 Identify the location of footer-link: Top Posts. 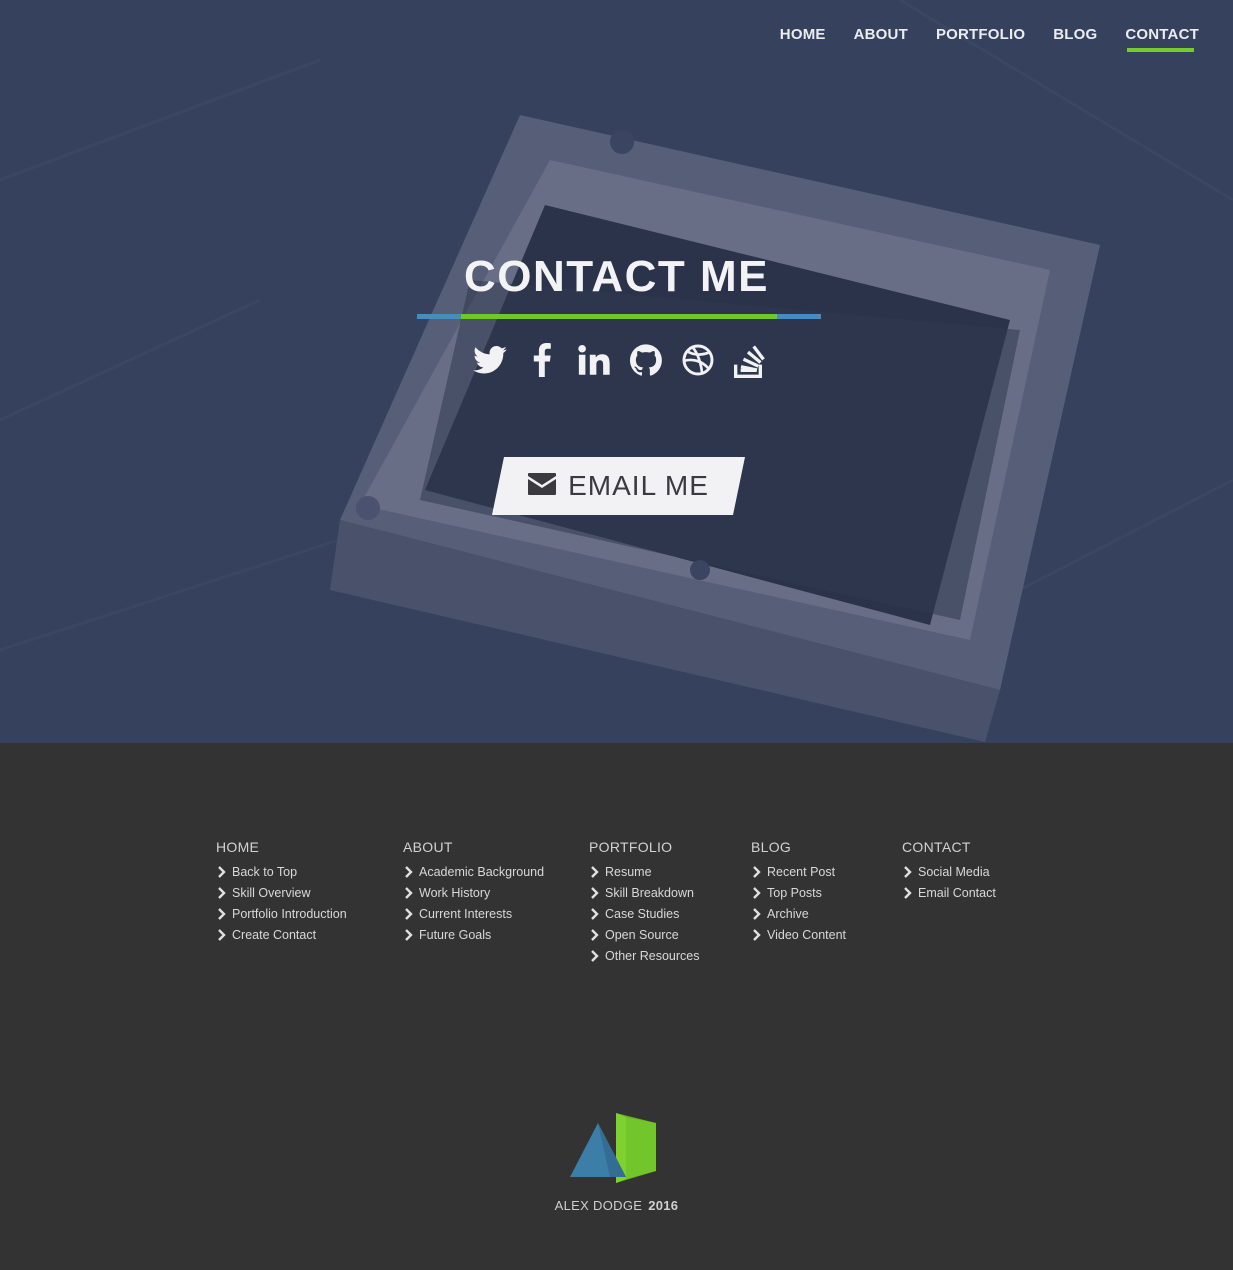
(798, 892).